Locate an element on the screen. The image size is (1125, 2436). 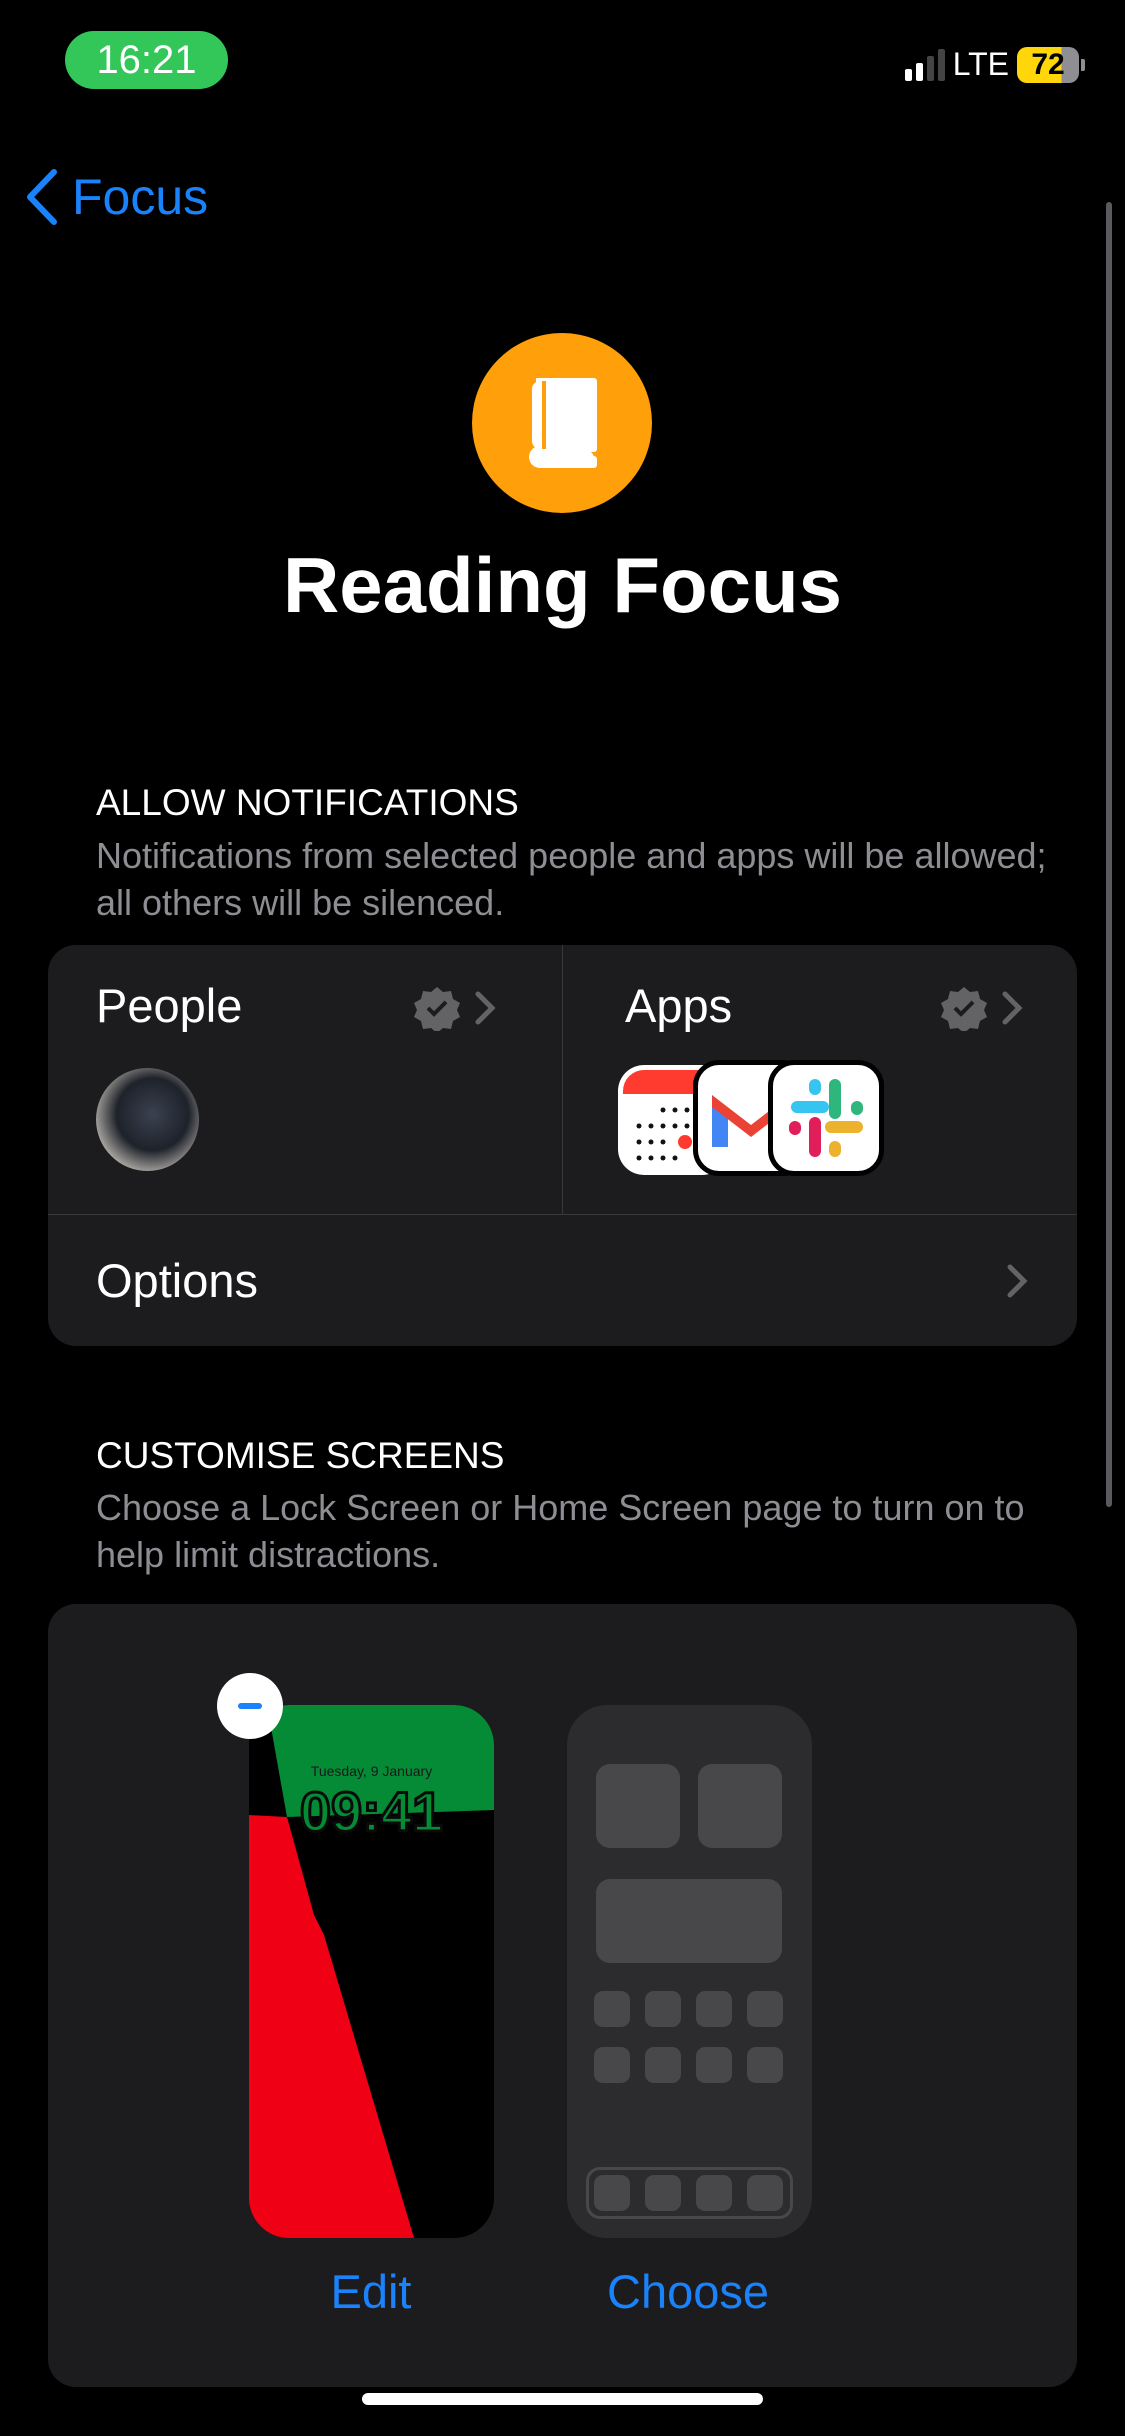
back-label: Focus is located at coordinates (140, 197).